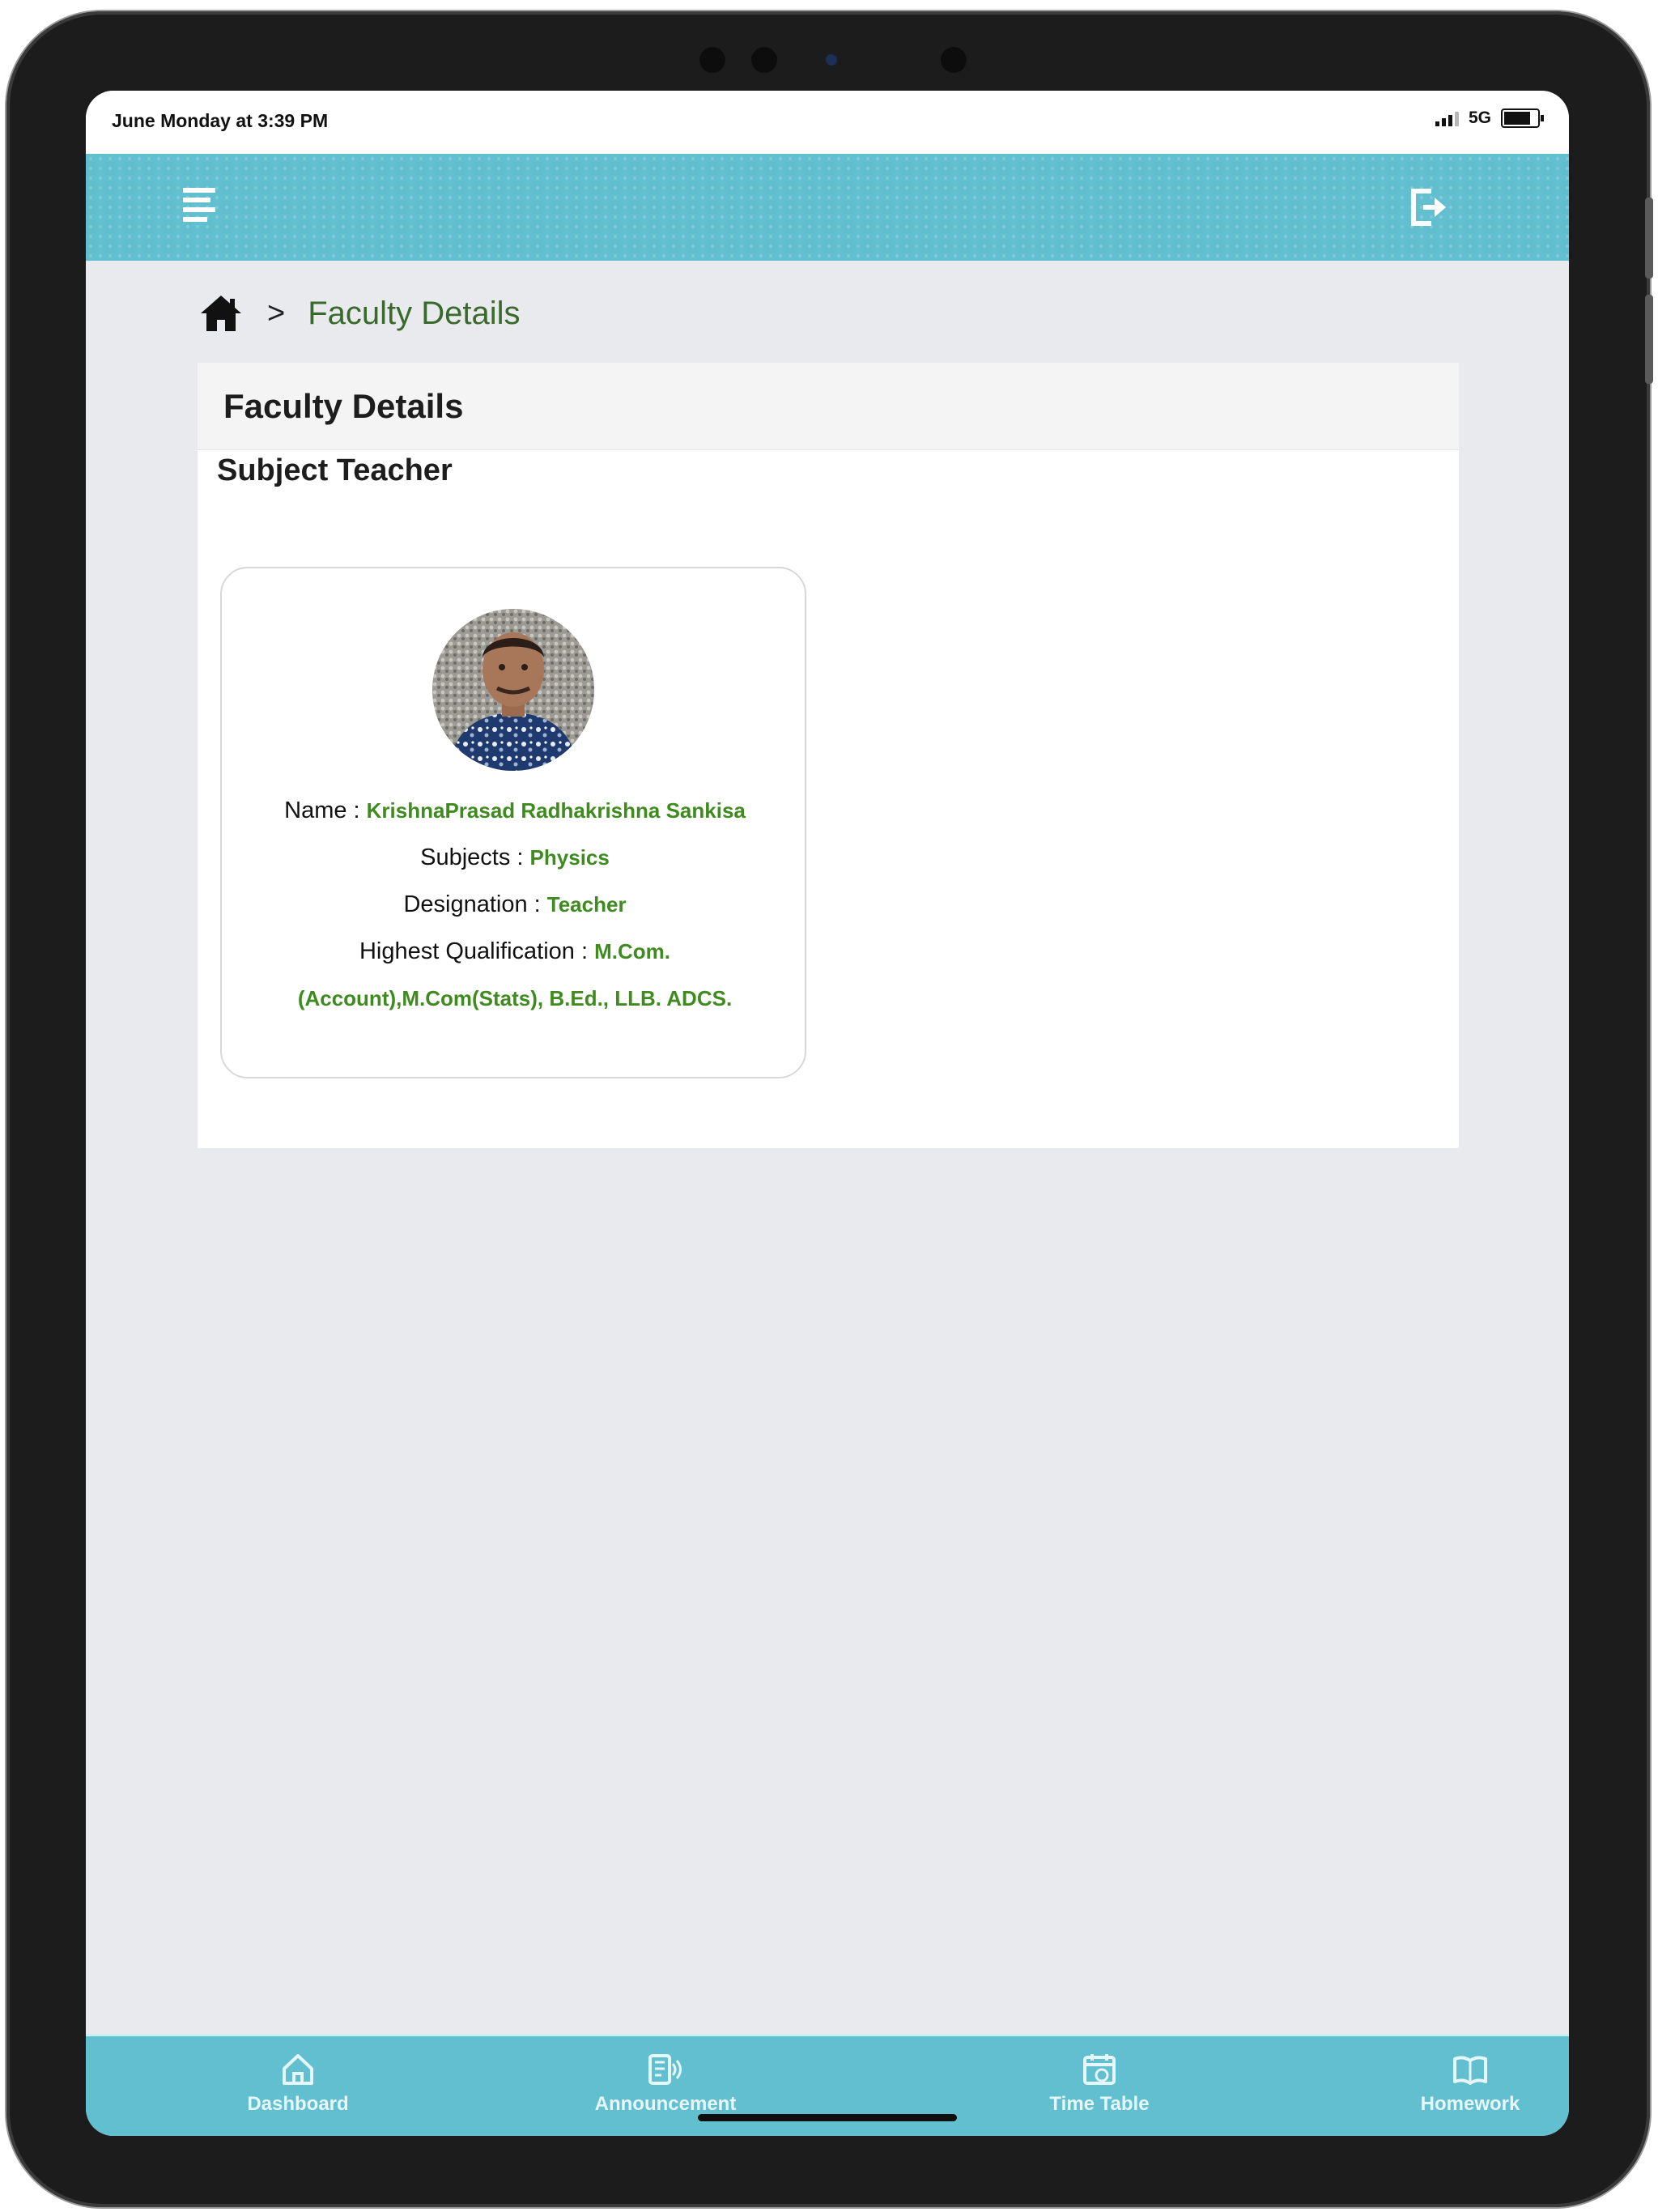 The image size is (1658, 2212). I want to click on nav-homework-label: Homework, so click(1470, 2104).